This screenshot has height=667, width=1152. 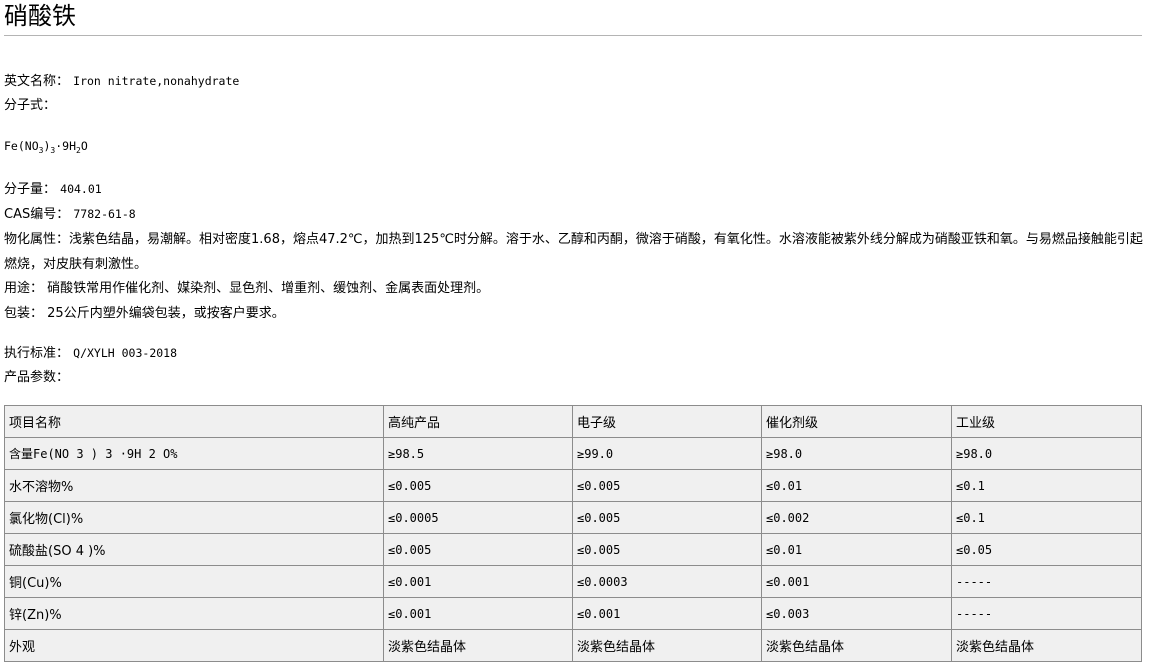 I want to click on english-name-value: Iron nitrate,nonahydrate, so click(x=156, y=81).